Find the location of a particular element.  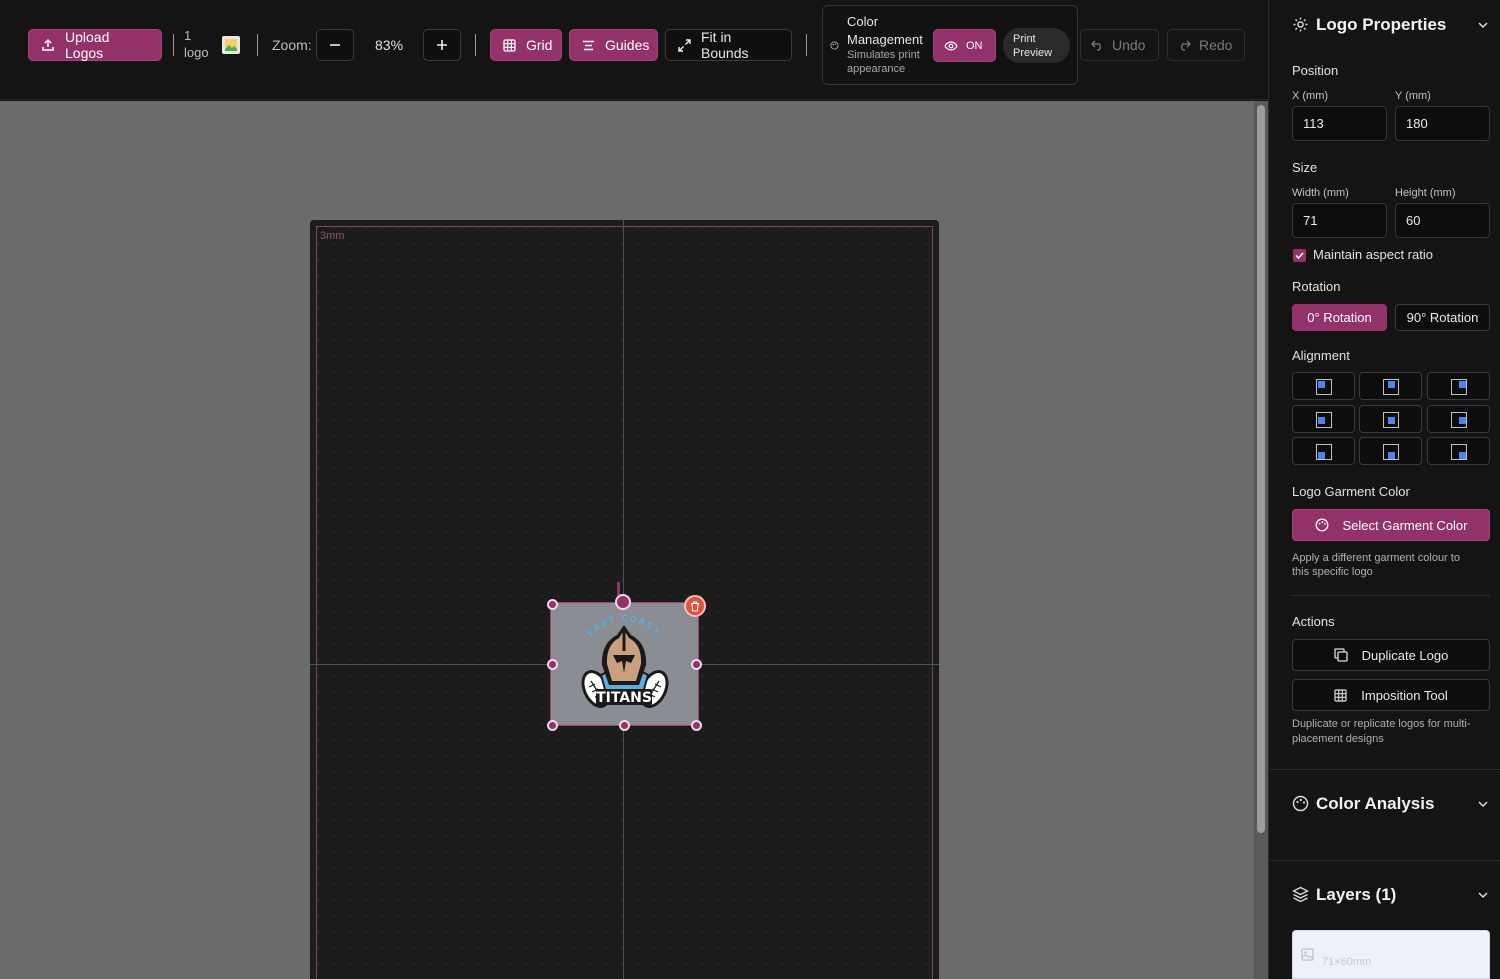

undo-button: Undo is located at coordinates (1119, 45).